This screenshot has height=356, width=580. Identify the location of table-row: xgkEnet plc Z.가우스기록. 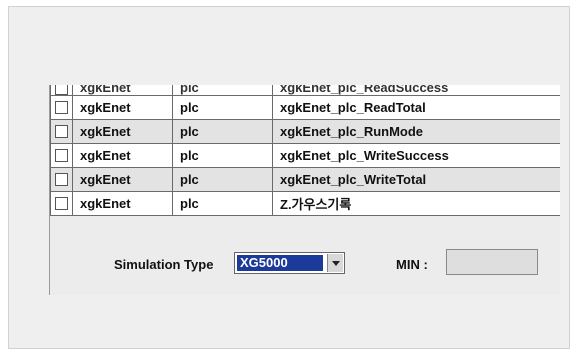
(305, 203).